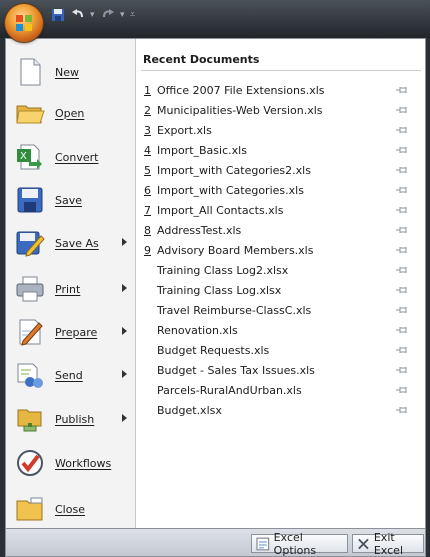 The width and height of the screenshot is (430, 557). I want to click on save-as-label: Save As, so click(77, 243).